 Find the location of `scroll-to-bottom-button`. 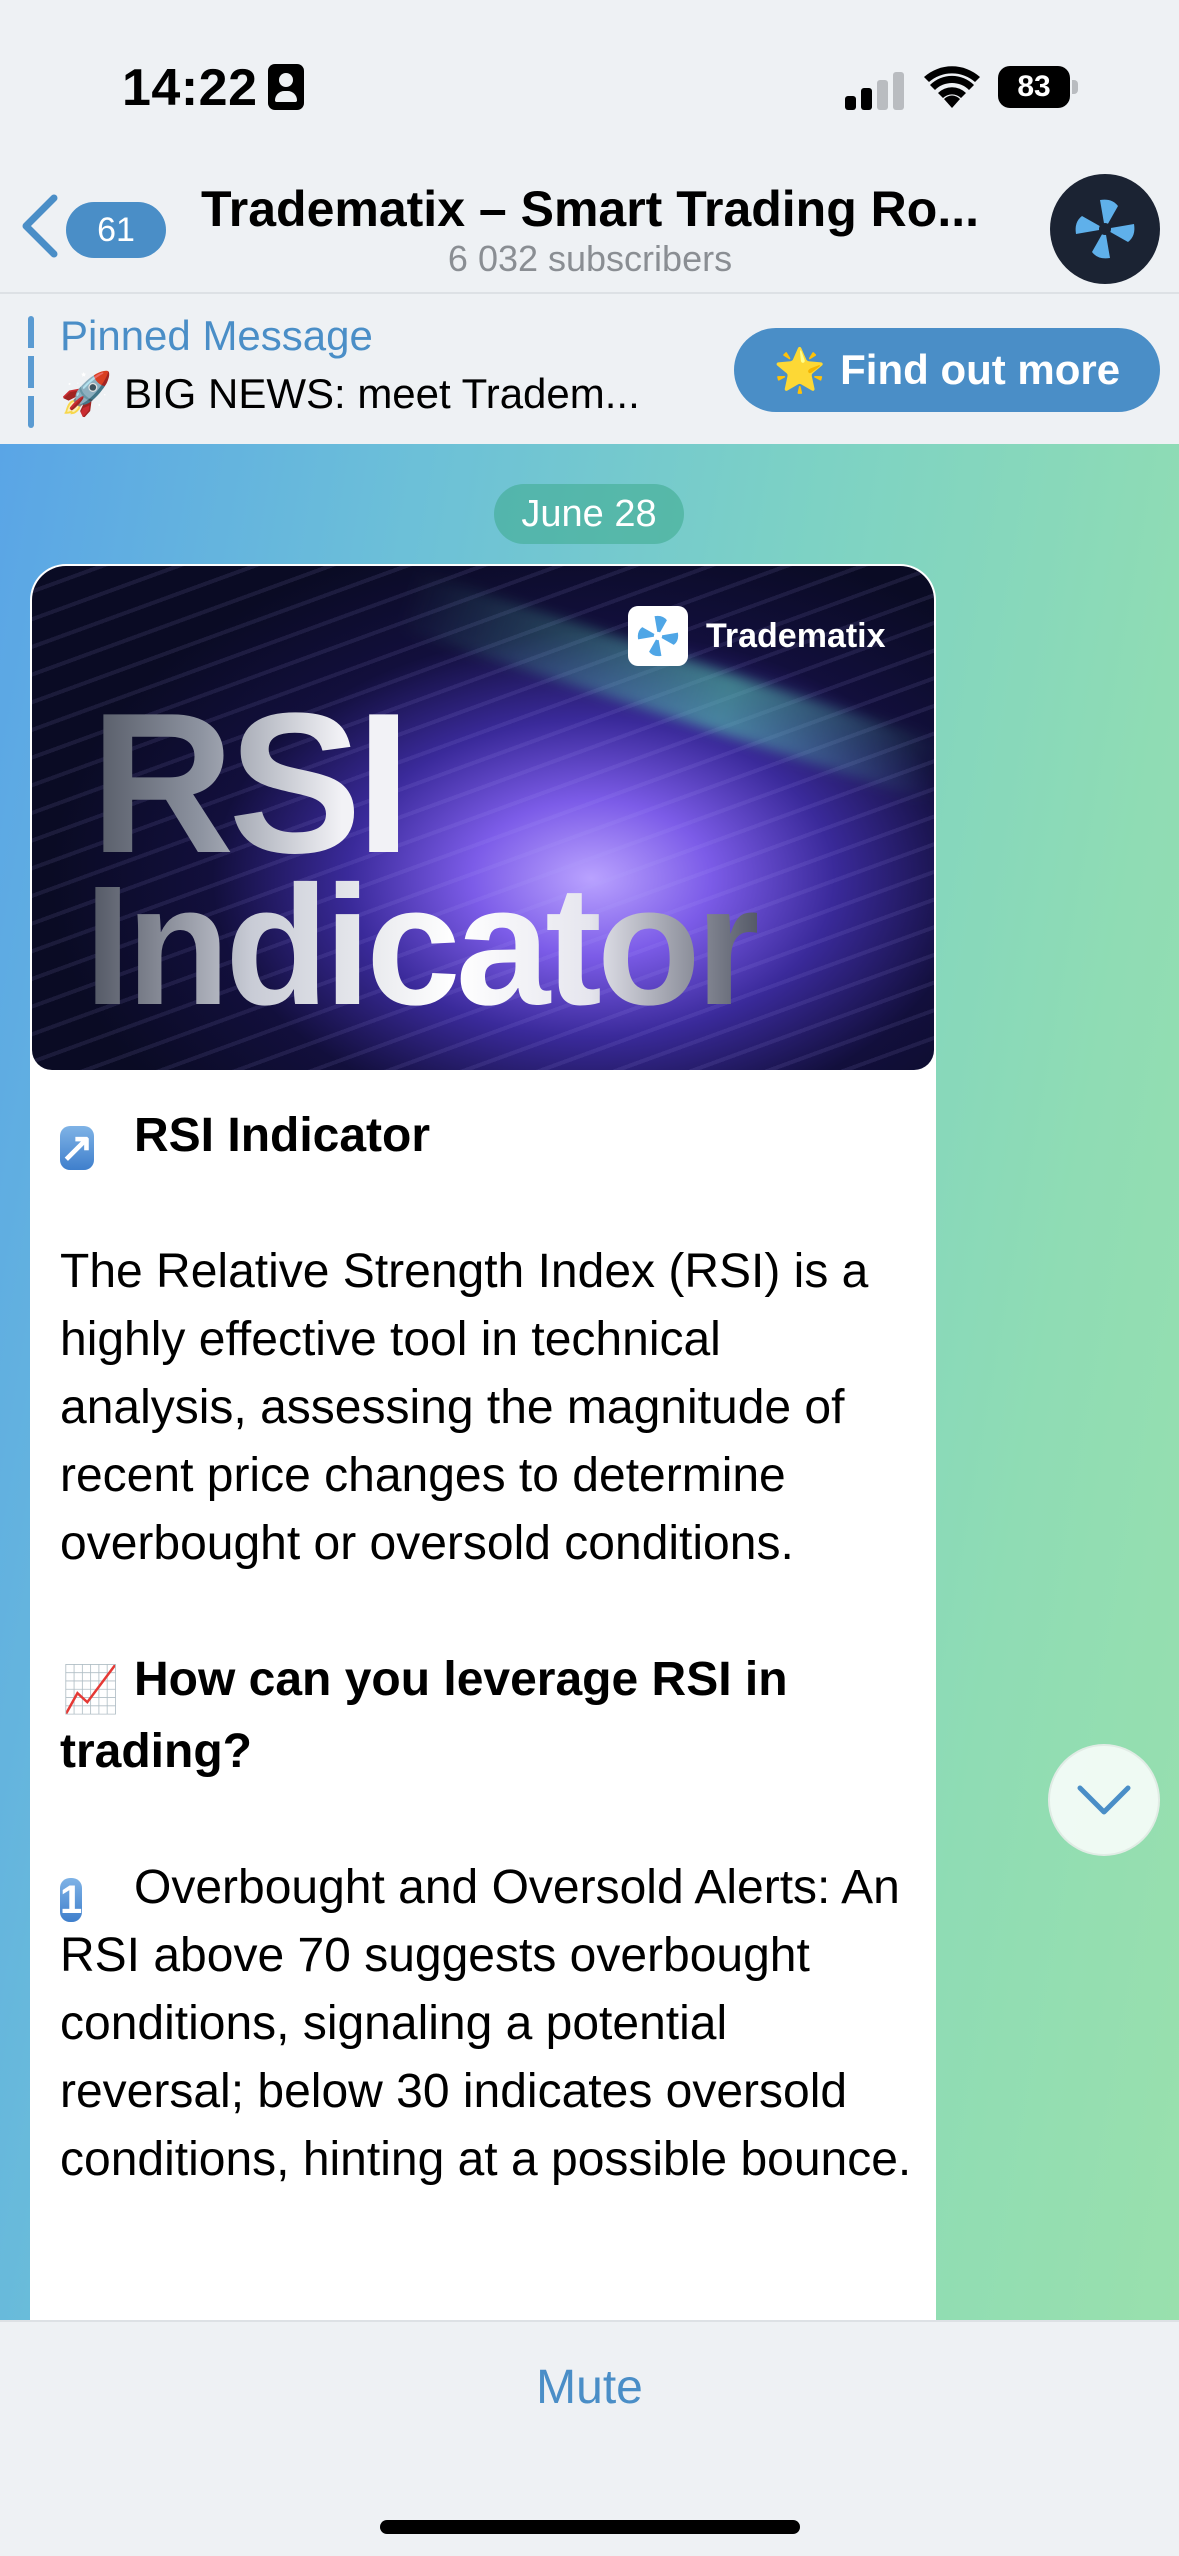

scroll-to-bottom-button is located at coordinates (1104, 1800).